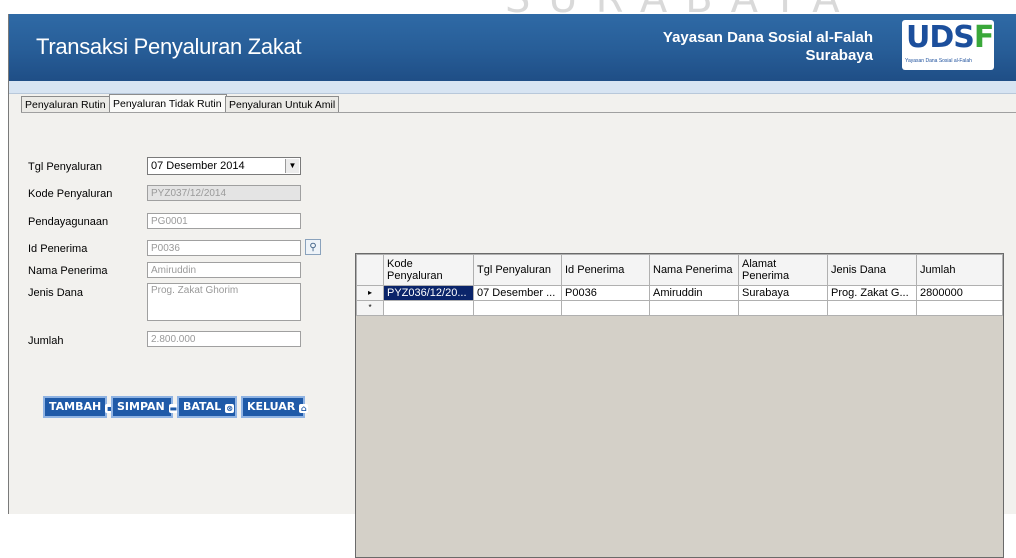 The height and width of the screenshot is (558, 1016). What do you see at coordinates (68, 271) in the screenshot?
I see `nama-penerima-label: Nama Penerima` at bounding box center [68, 271].